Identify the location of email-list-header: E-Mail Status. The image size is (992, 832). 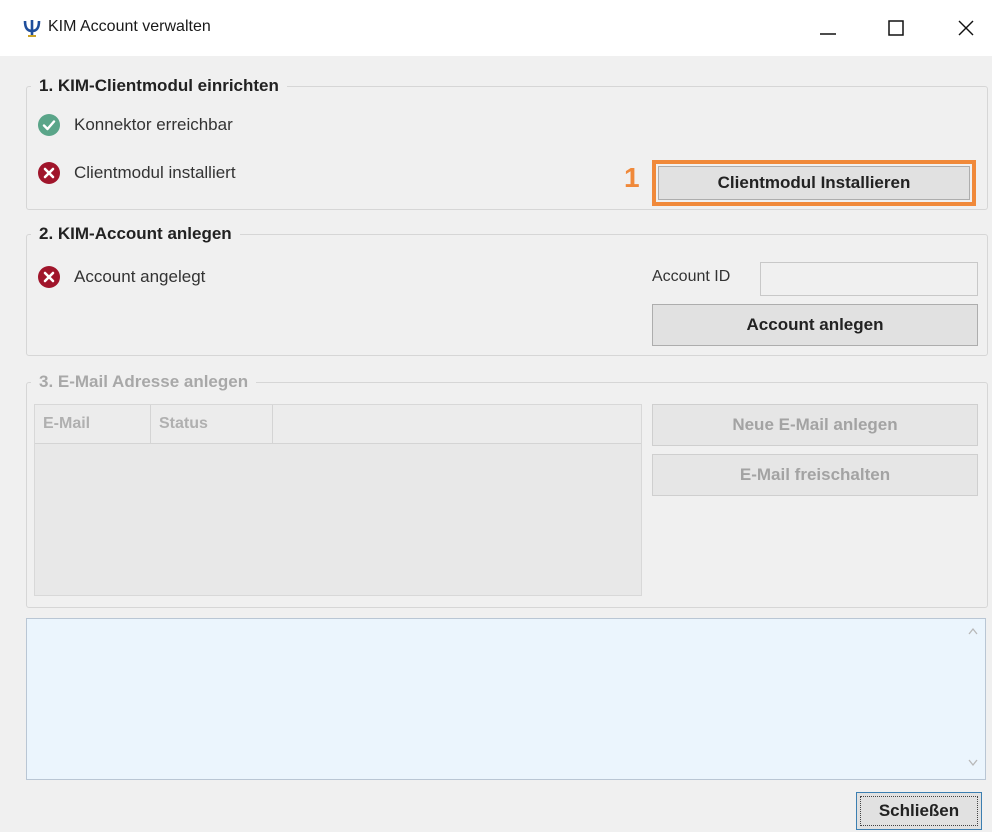
(338, 424).